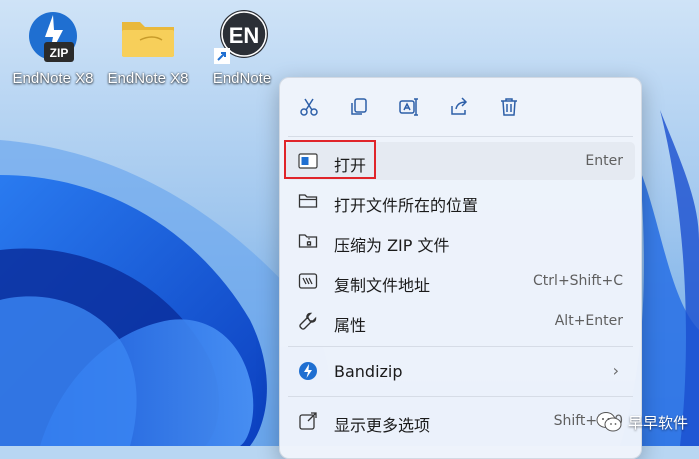 The width and height of the screenshot is (699, 459). Describe the element at coordinates (588, 321) in the screenshot. I see `menu-item-shortcut: Alt+Enter` at that location.